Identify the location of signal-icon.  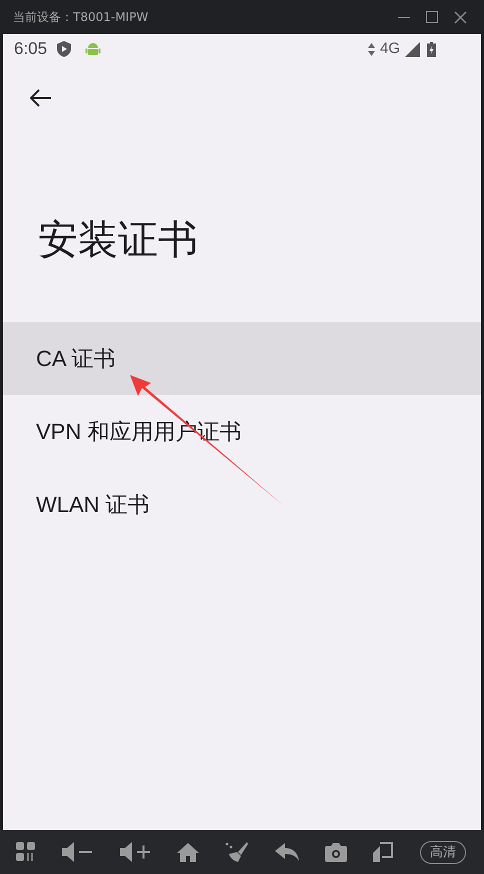
(412, 49).